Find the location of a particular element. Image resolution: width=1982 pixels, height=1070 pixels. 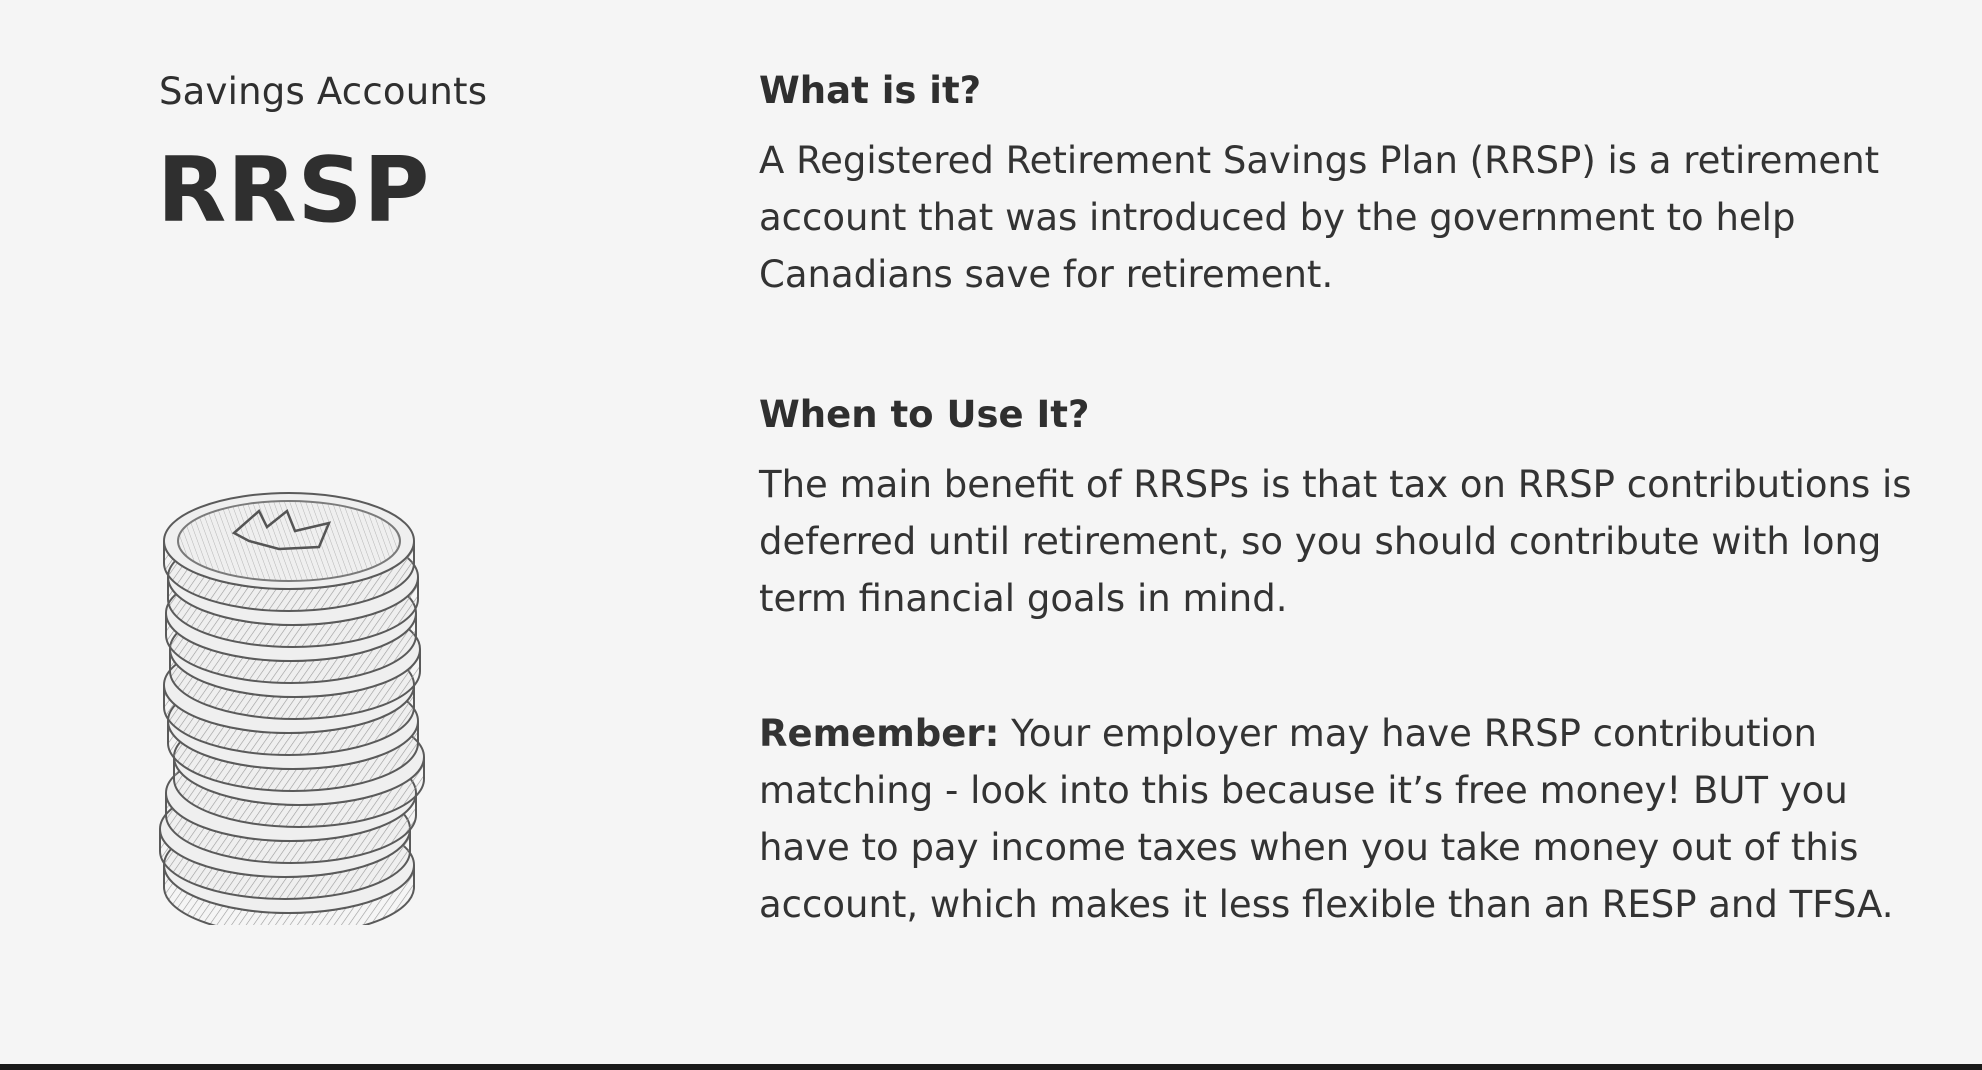

when-to-use-heading: When to Use It? is located at coordinates (924, 414).